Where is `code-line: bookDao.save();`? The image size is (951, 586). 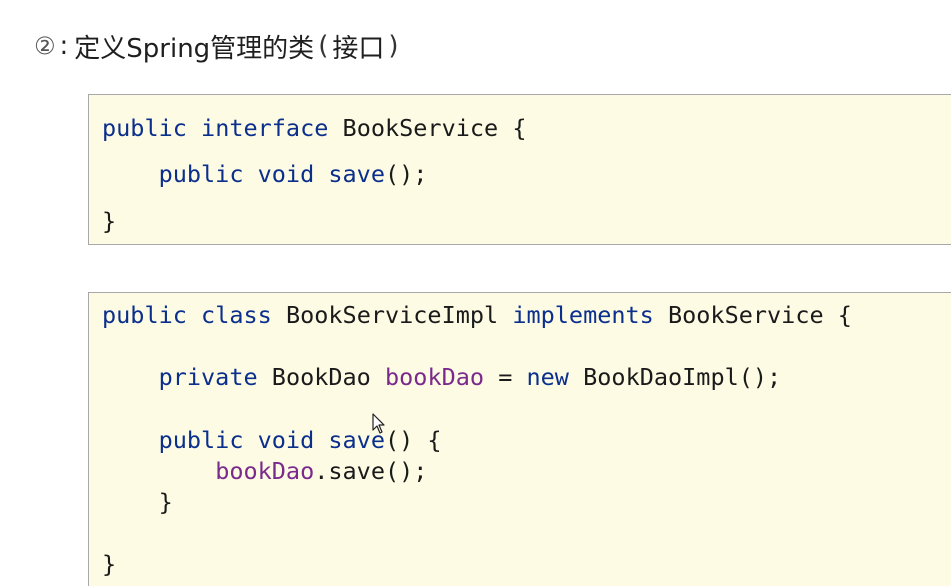
code-line: bookDao.save(); is located at coordinates (264, 471).